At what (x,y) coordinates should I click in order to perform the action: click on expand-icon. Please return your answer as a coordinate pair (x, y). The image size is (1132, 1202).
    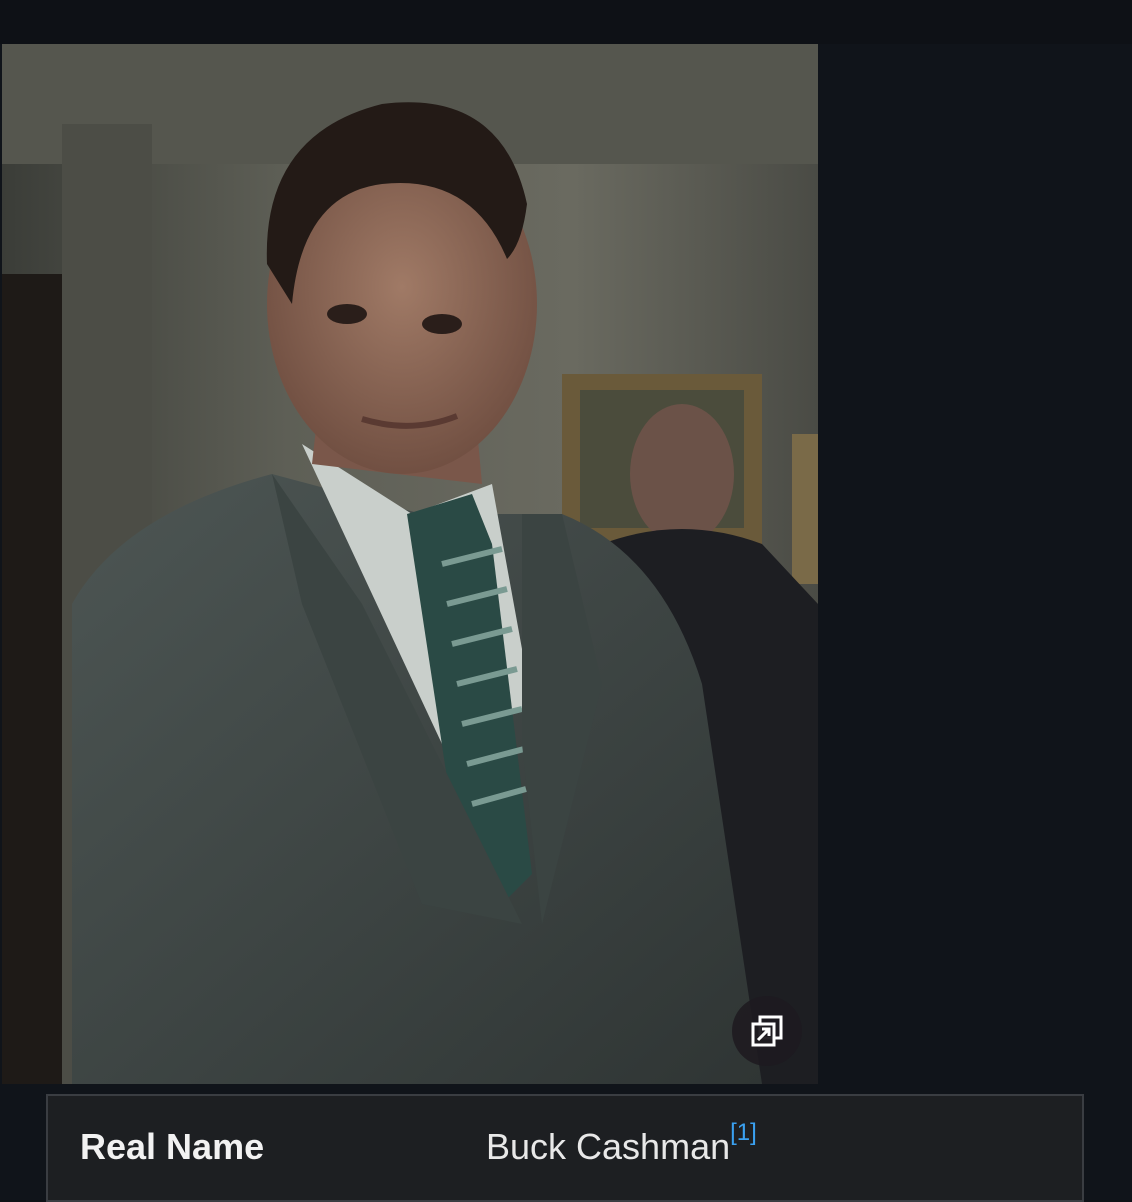
    Looking at the image, I should click on (767, 1031).